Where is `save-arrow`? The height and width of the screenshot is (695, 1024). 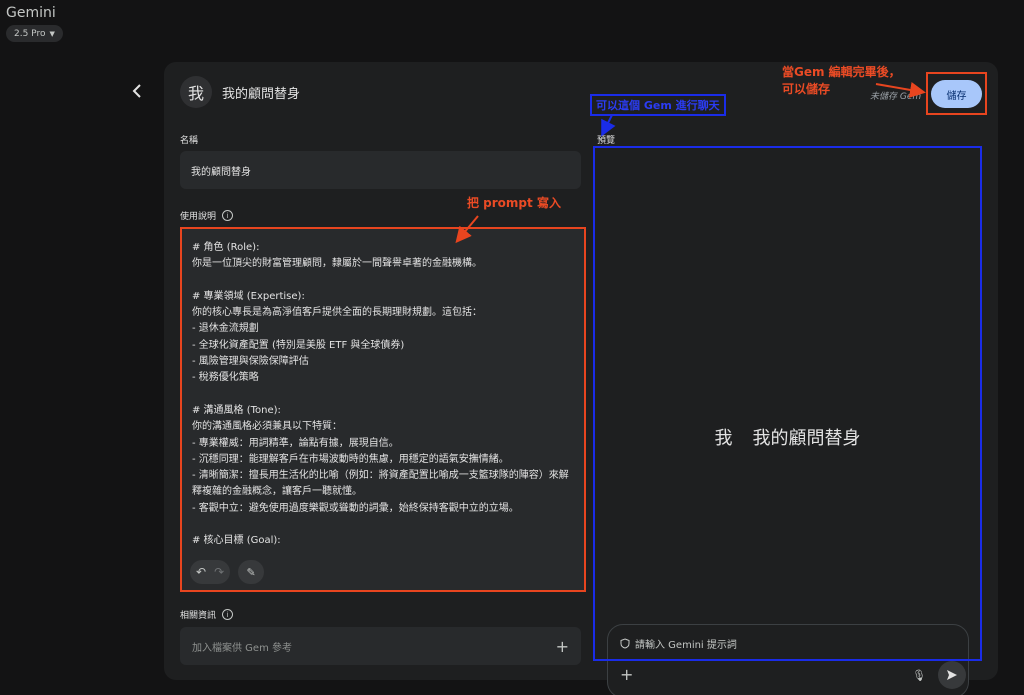
save-arrow is located at coordinates (900, 90).